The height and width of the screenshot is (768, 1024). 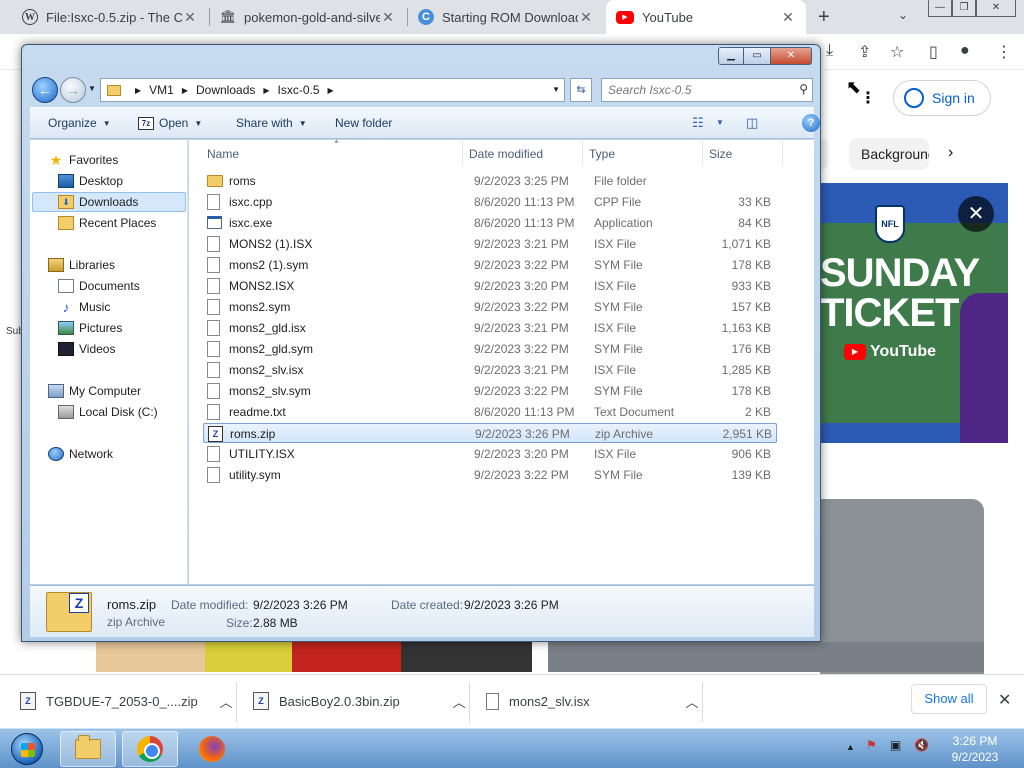 I want to click on download-icon: ⤓, so click(x=829, y=51).